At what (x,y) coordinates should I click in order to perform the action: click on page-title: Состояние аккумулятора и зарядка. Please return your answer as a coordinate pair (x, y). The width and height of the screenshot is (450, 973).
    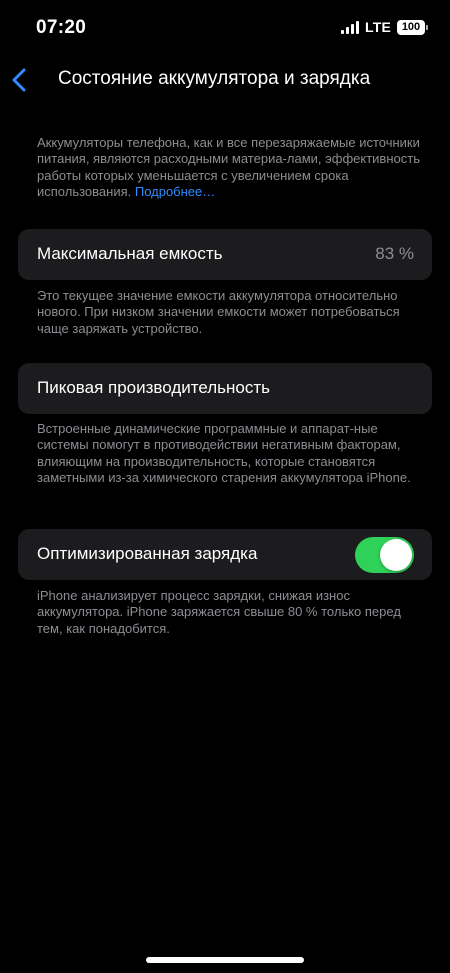
    Looking at the image, I should click on (214, 78).